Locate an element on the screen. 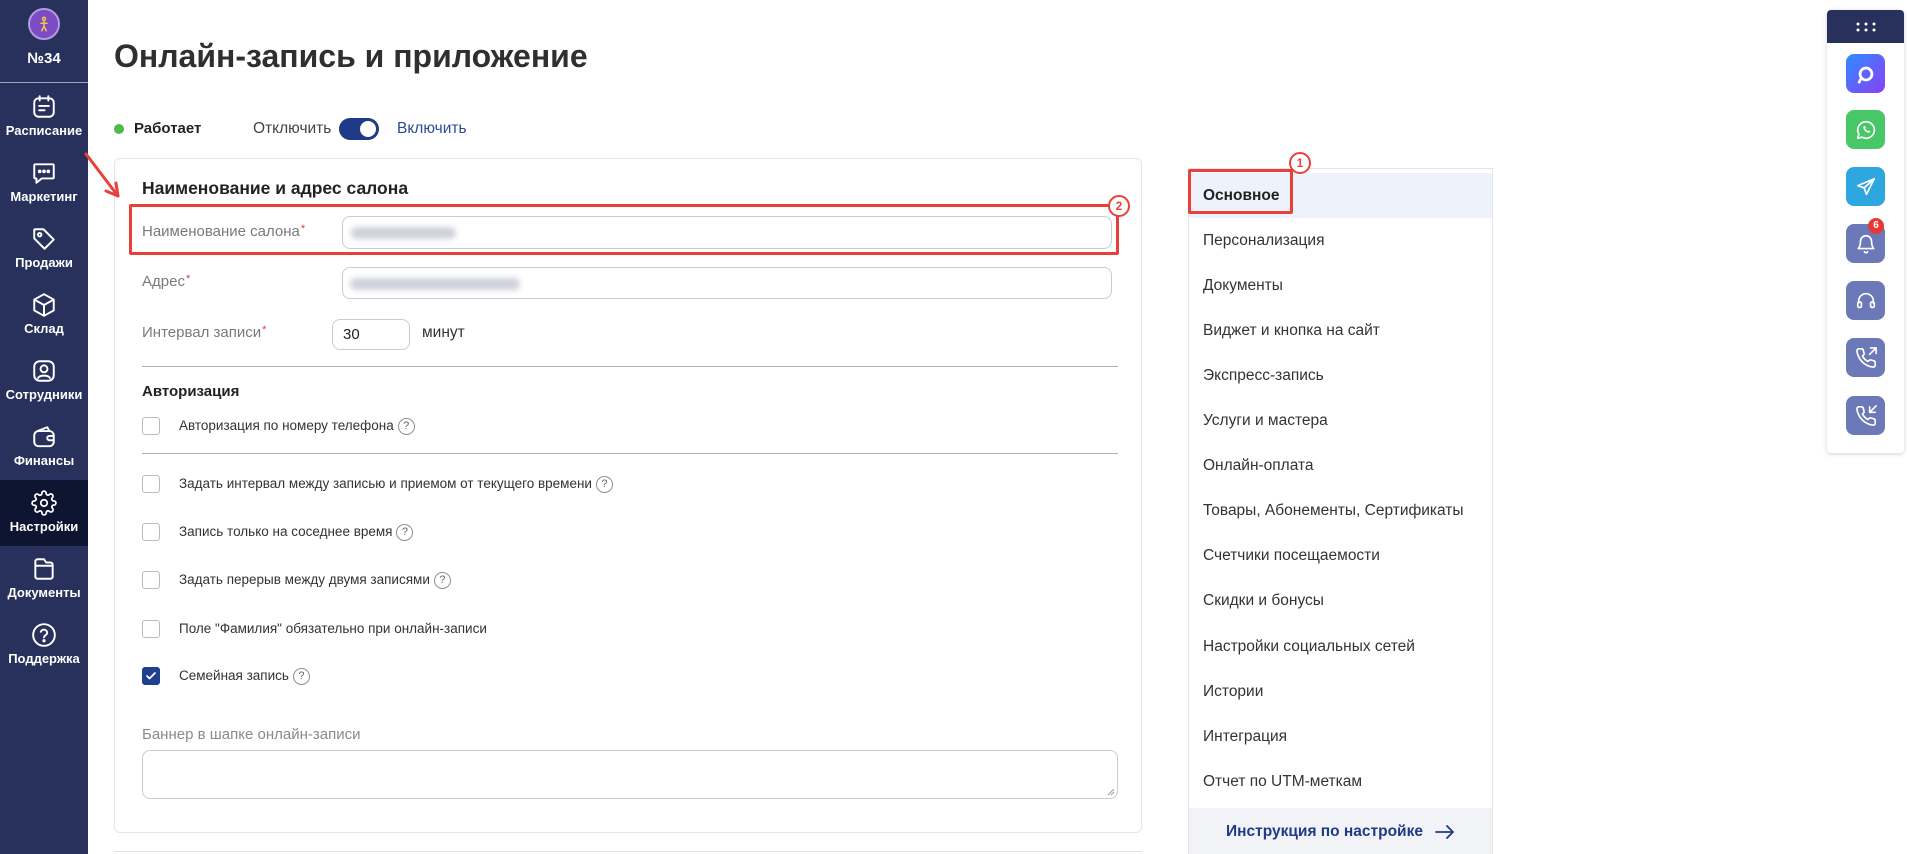 The height and width of the screenshot is (854, 1907). instruction-label: Инструкция по настройке is located at coordinates (1324, 831).